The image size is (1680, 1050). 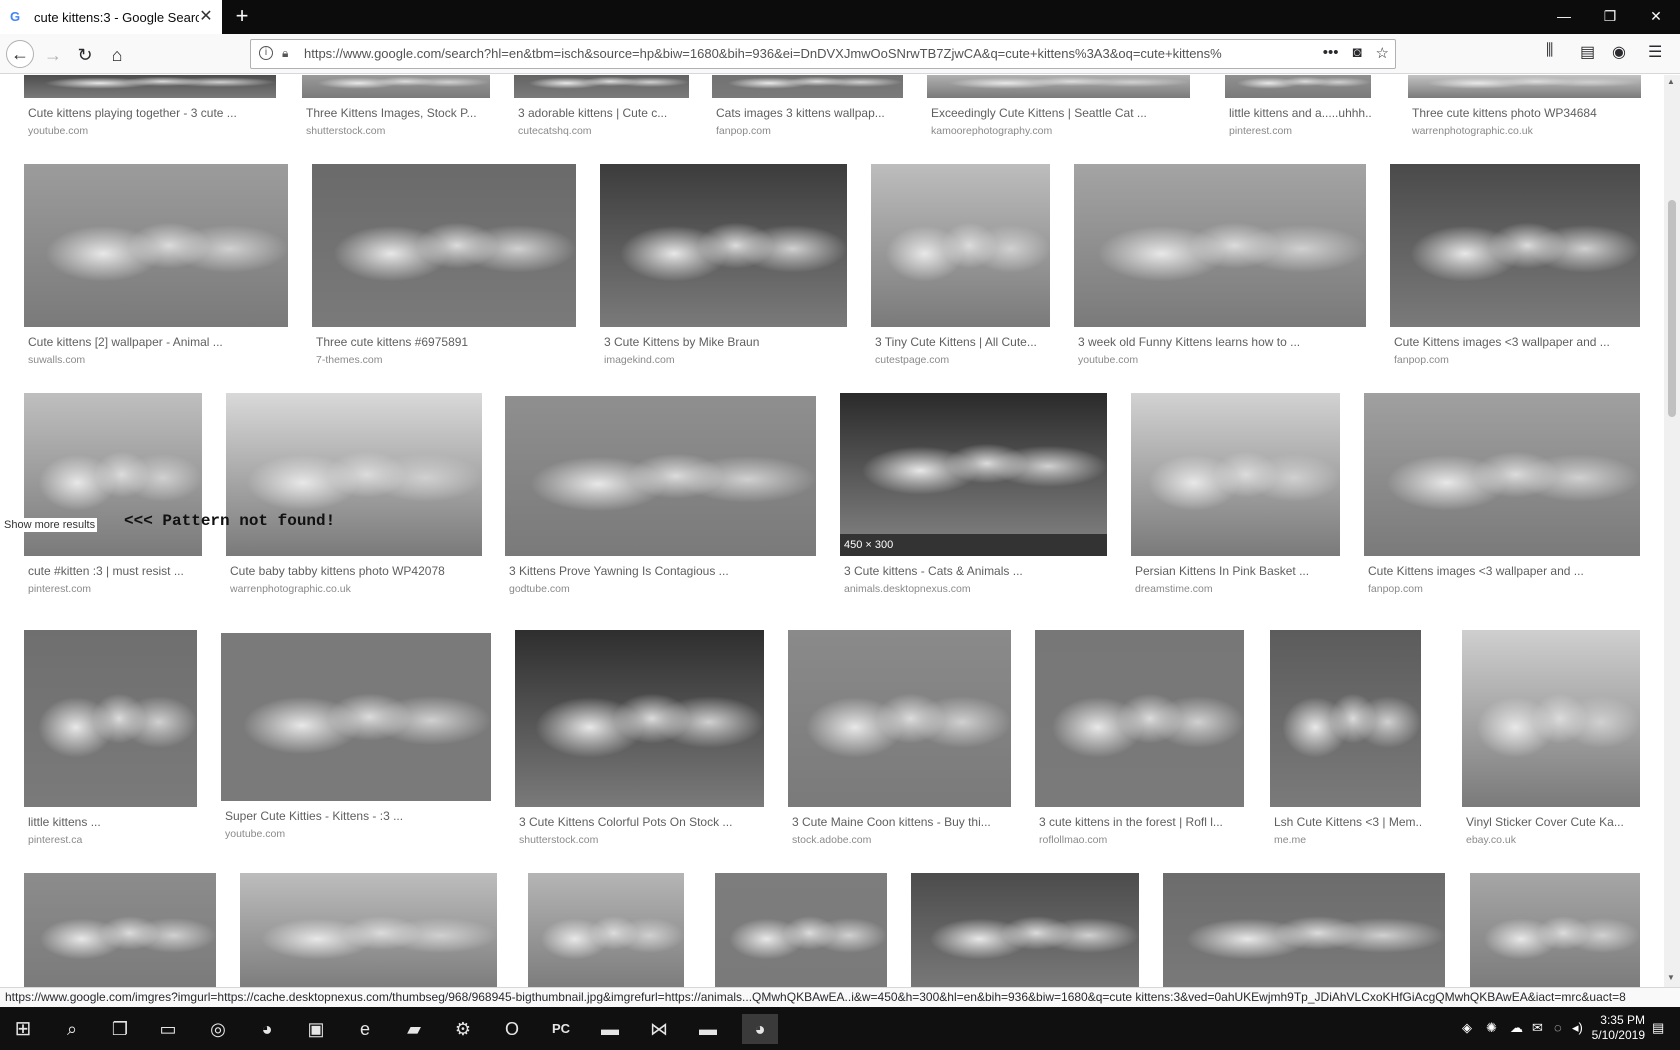 I want to click on image-source-domain: imagekind.com, so click(x=725, y=360).